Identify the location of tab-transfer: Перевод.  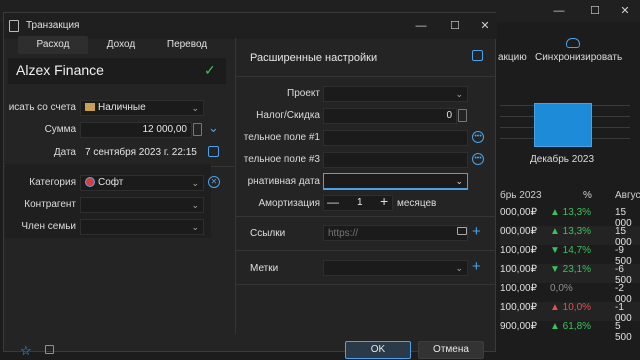
(187, 45).